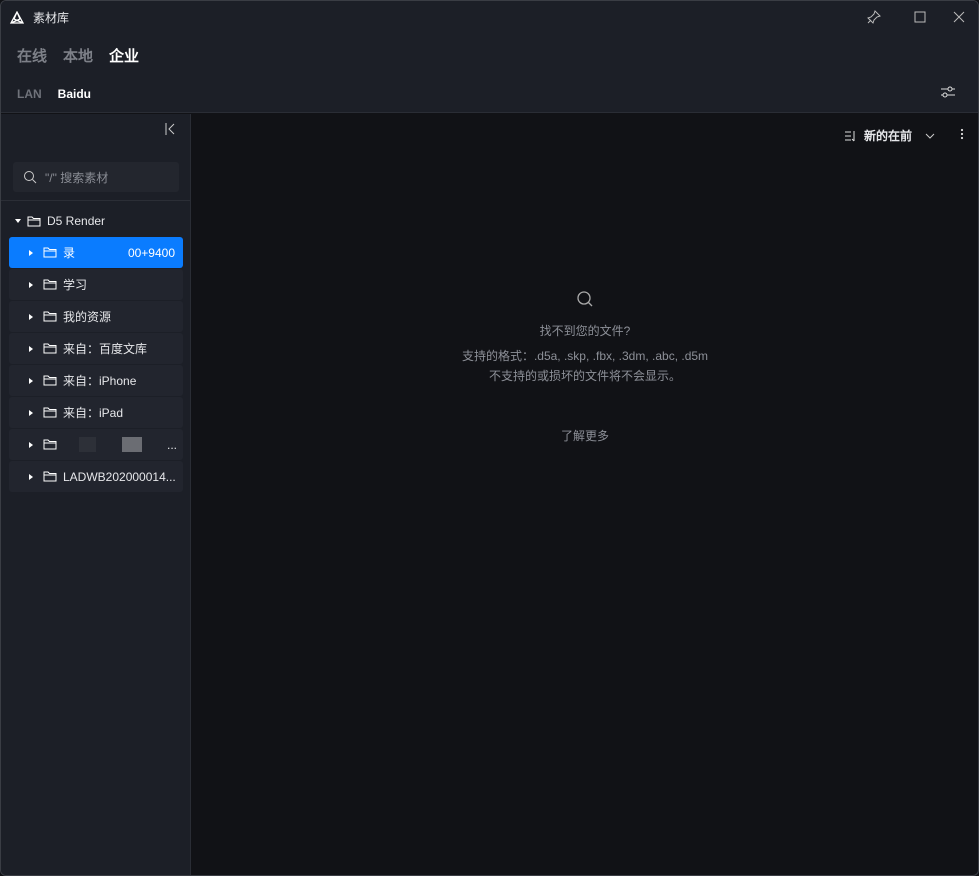 The width and height of the screenshot is (979, 876). Describe the element at coordinates (76, 221) in the screenshot. I see `tree-root-label: D5 Render` at that location.